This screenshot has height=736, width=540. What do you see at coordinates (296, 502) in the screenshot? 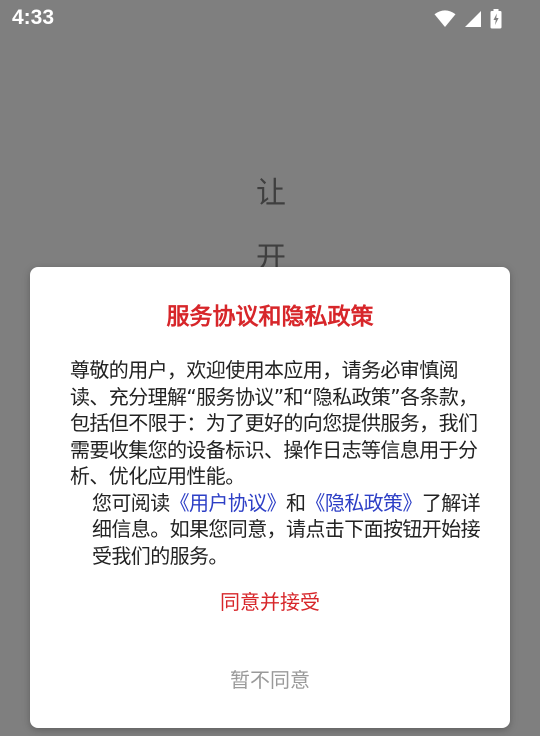
I see `paragraph-2-and: 和` at bounding box center [296, 502].